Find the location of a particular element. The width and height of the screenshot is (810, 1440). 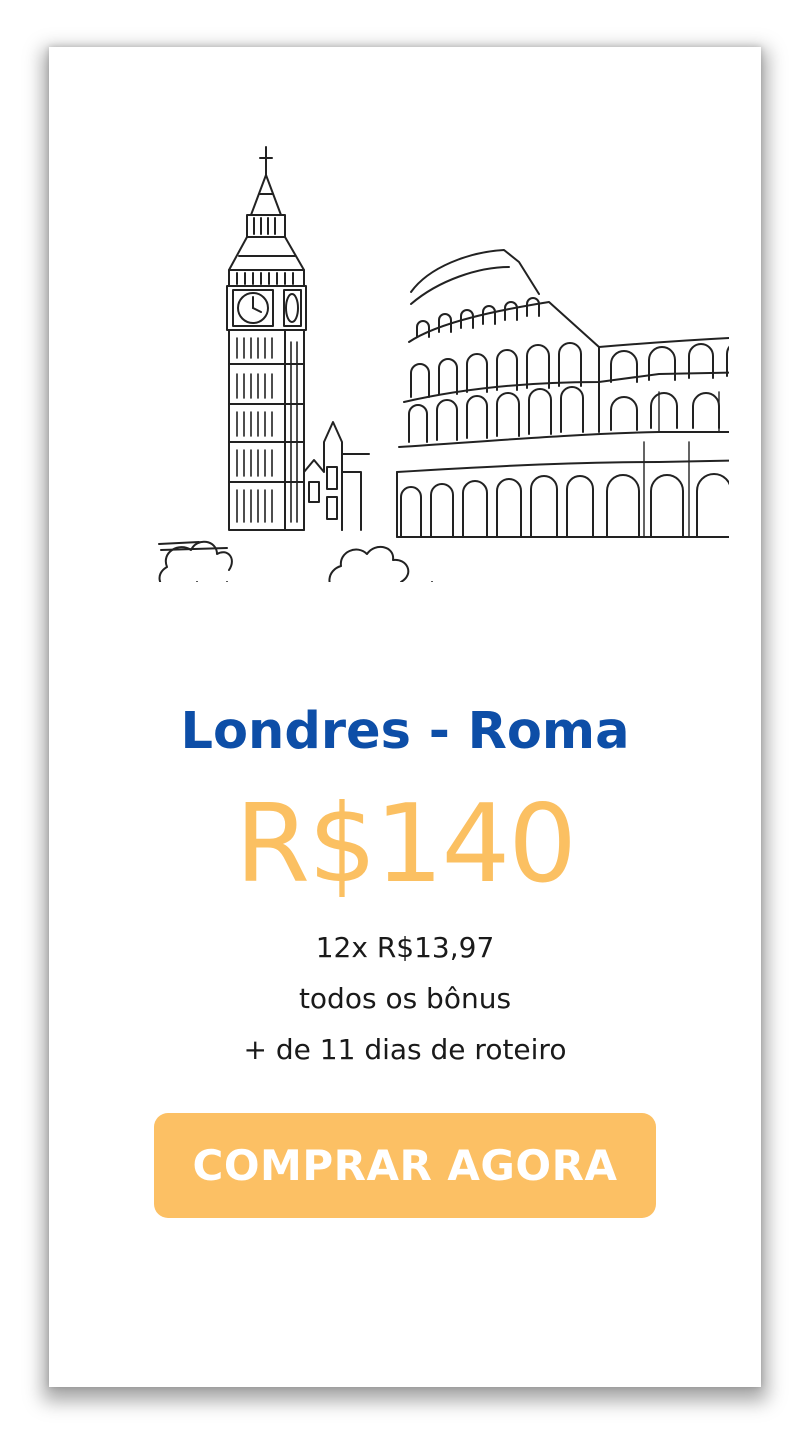

installments-text: 12x R$13,97 is located at coordinates (405, 947).